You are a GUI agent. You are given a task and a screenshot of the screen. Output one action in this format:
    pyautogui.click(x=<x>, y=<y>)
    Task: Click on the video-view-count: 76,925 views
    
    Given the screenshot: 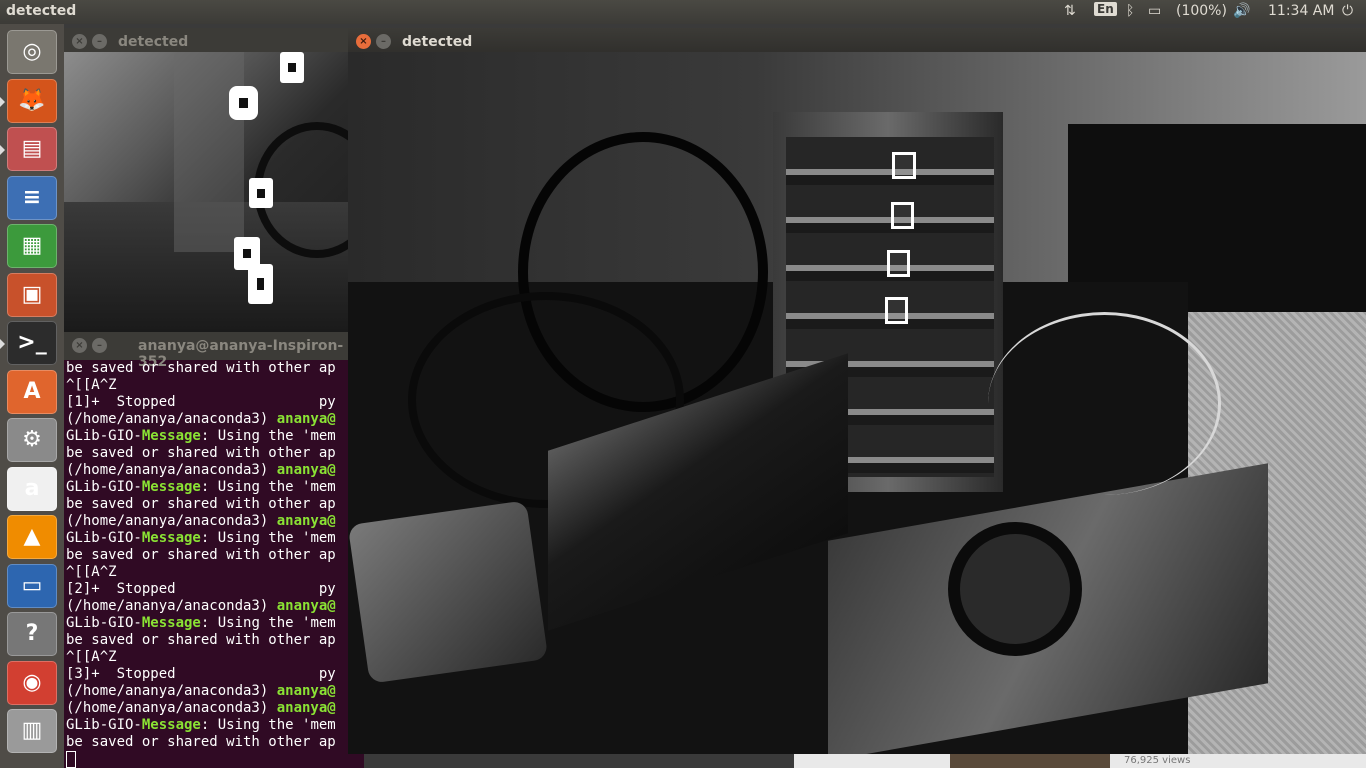 What is the action you would take?
    pyautogui.click(x=1157, y=760)
    